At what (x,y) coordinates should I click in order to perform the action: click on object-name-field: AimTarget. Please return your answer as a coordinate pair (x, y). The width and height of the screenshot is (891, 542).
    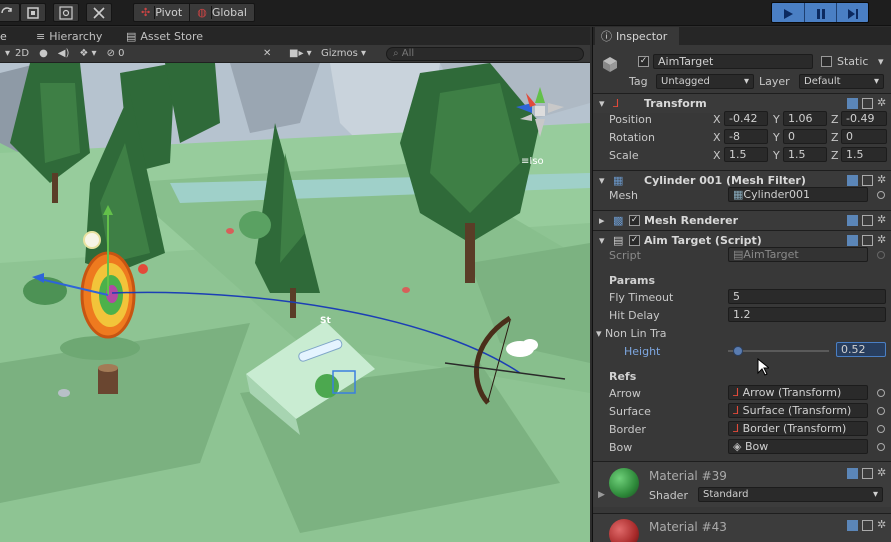
    Looking at the image, I should click on (733, 61).